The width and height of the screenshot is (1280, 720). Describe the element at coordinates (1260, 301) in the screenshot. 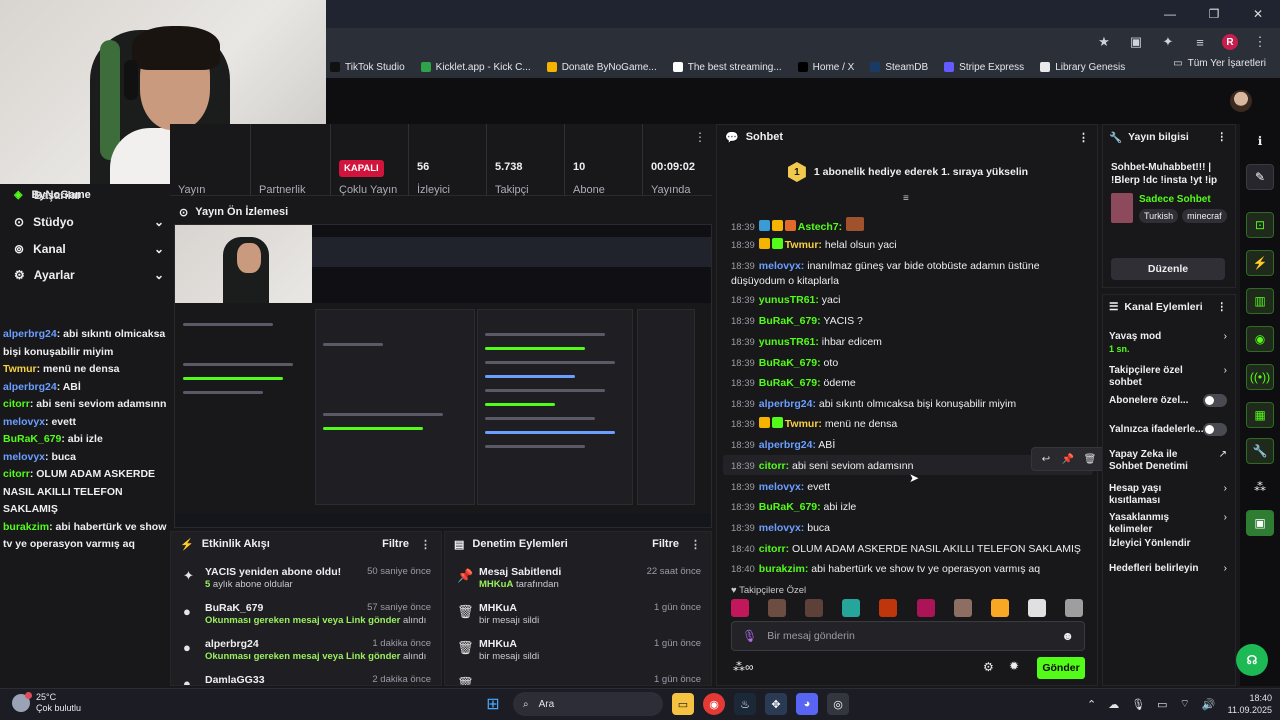

I see `clipboard-icon: ▥` at that location.